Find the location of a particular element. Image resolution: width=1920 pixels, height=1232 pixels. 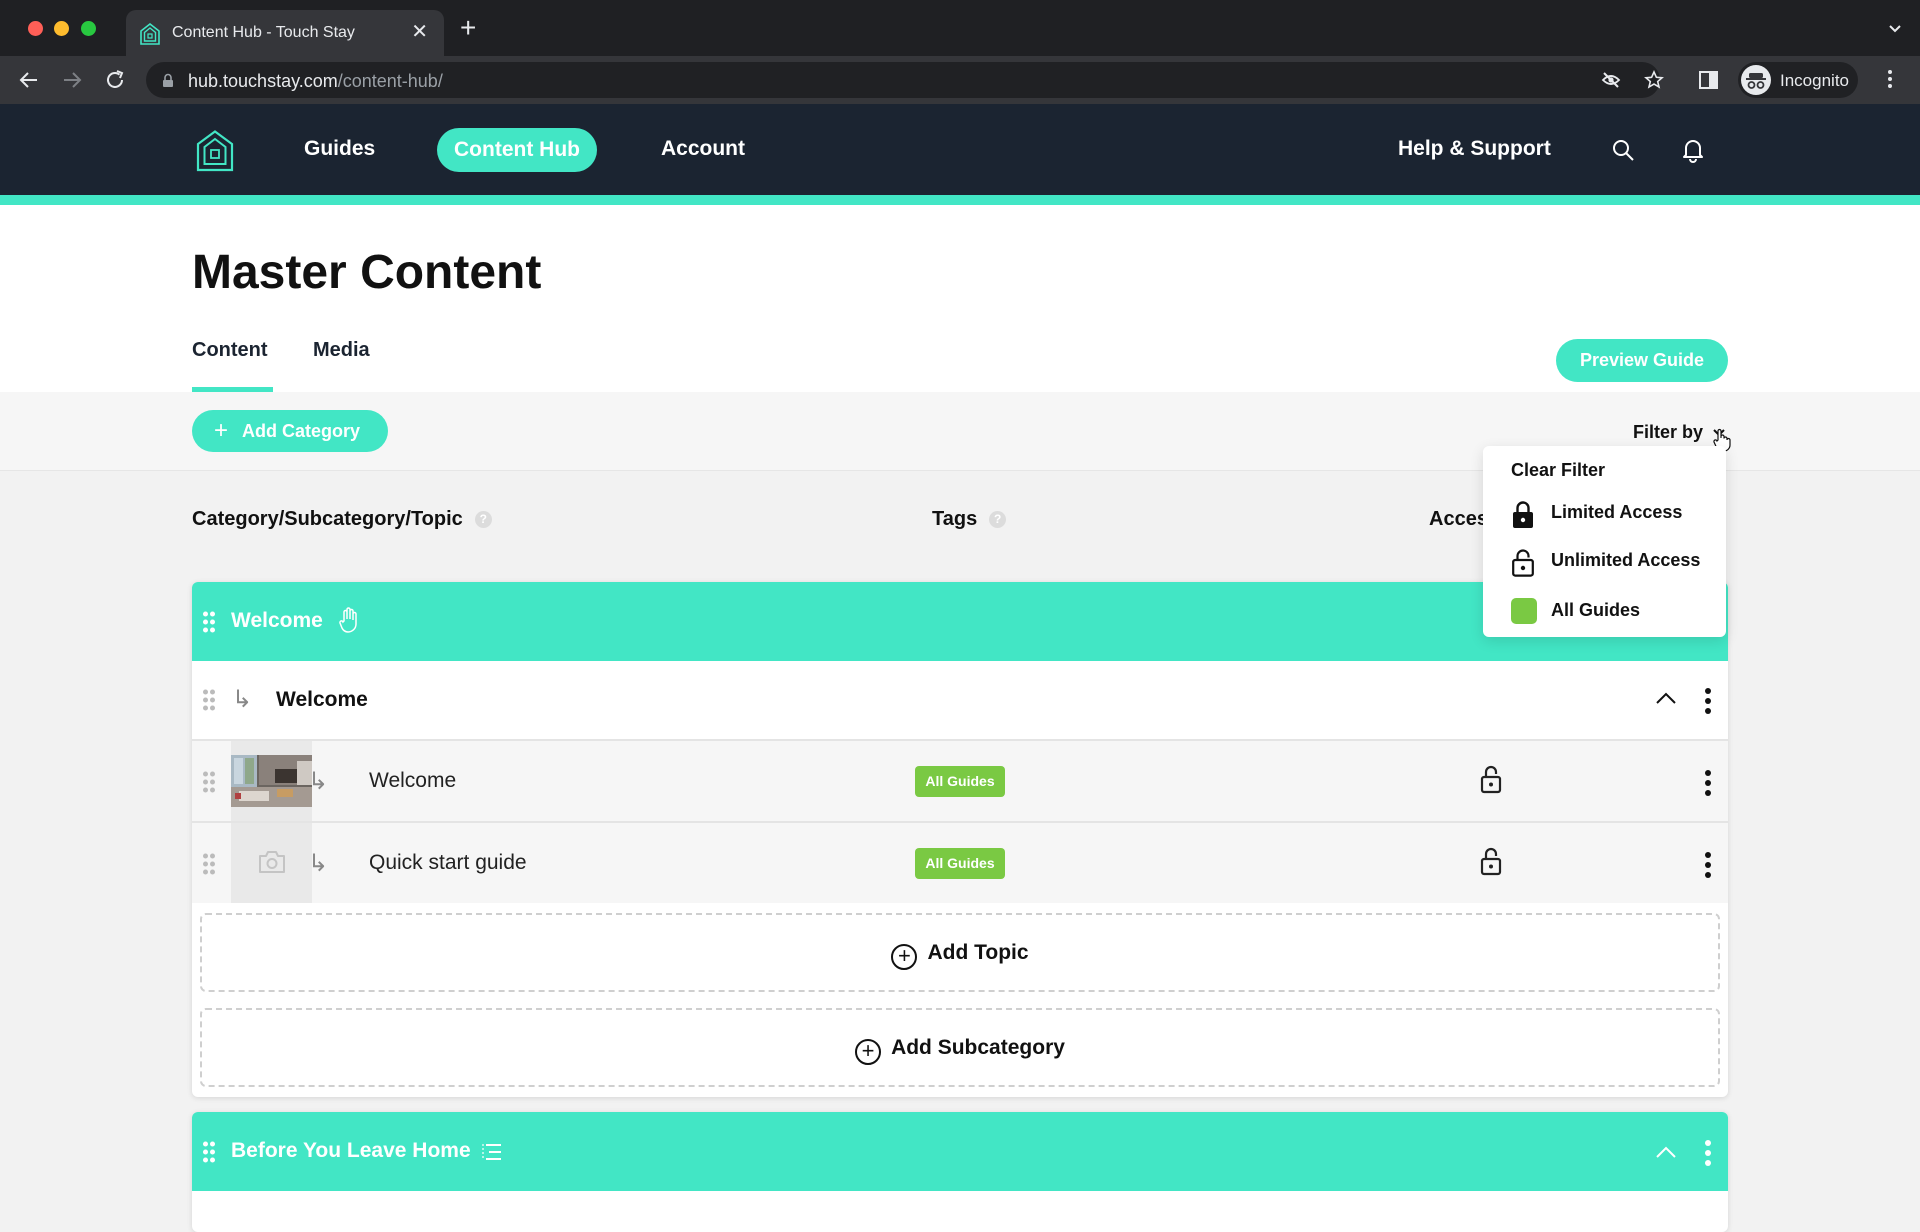

subcategory-row: ↳ Welcome is located at coordinates (960, 700).